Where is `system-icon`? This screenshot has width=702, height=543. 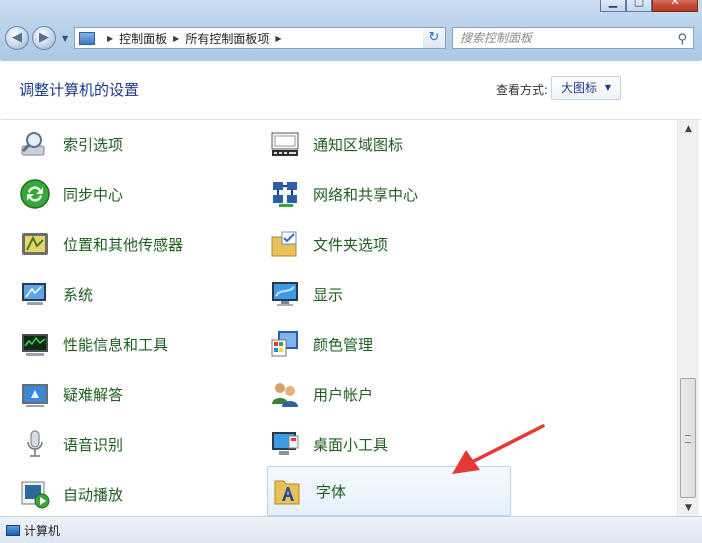 system-icon is located at coordinates (35, 294).